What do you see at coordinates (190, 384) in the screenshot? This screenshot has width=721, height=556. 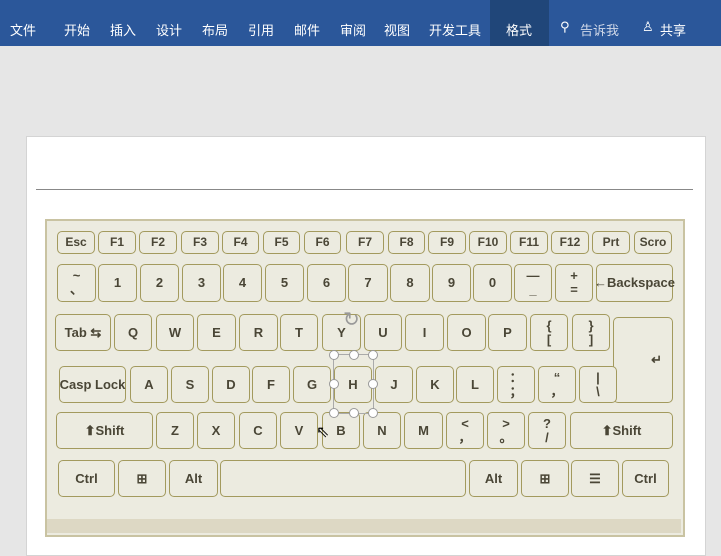 I see `key: S` at bounding box center [190, 384].